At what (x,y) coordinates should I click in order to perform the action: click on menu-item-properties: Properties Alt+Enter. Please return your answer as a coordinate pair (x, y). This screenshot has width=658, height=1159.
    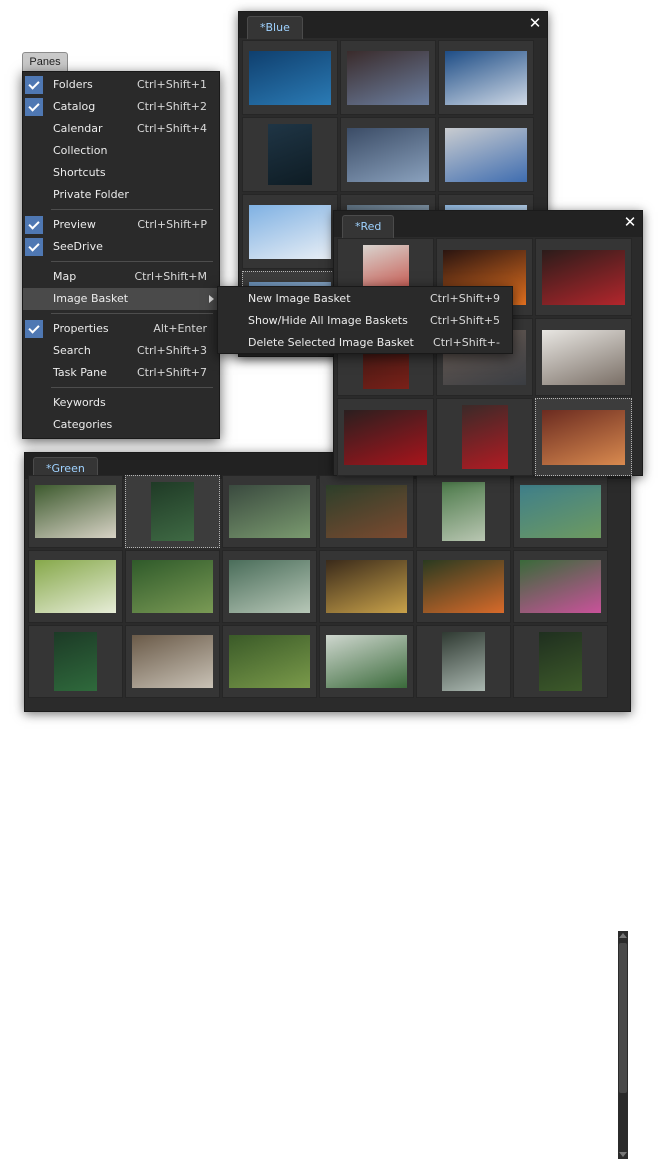
    Looking at the image, I should click on (121, 329).